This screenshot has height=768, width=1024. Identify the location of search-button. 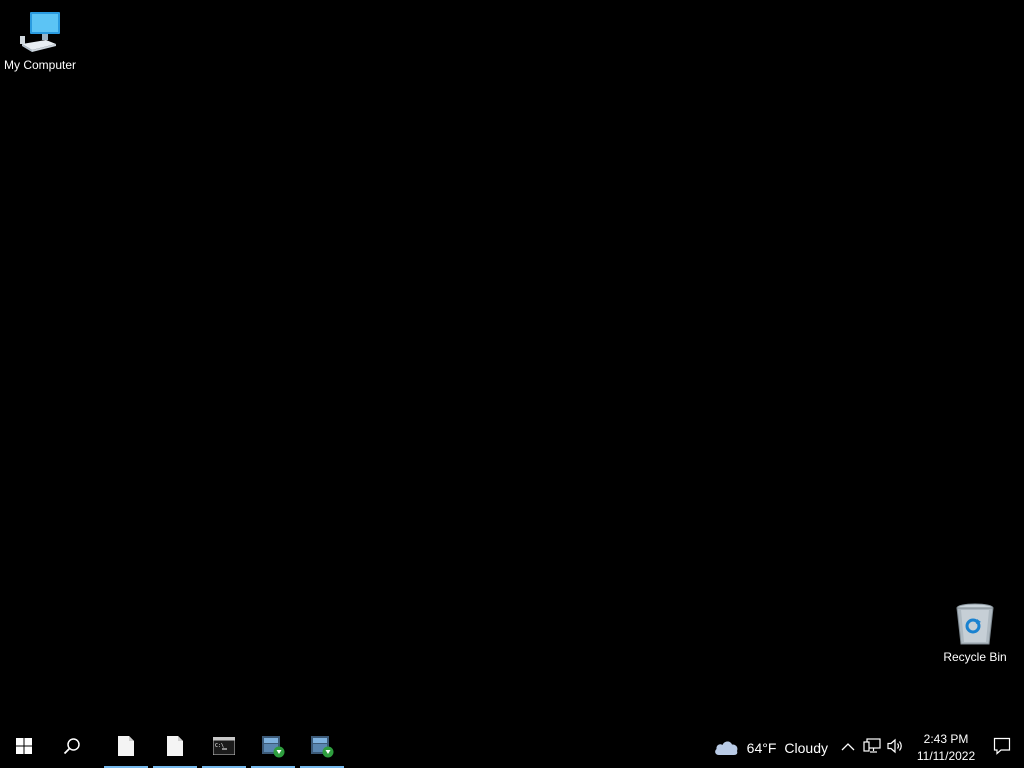
(72, 748).